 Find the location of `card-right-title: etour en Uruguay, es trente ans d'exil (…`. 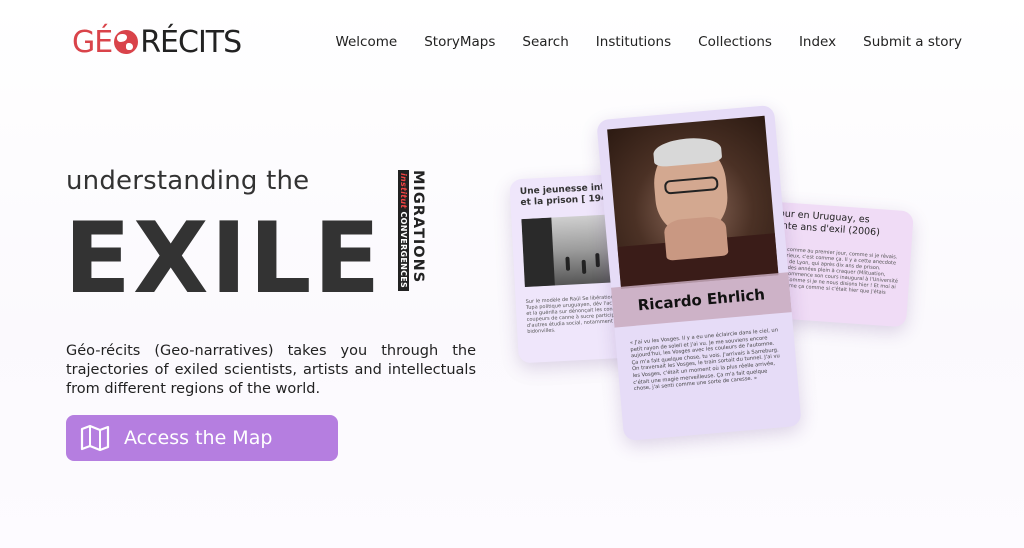

card-right-title: etour en Uruguay, es trente ans d'exil (… is located at coordinates (824, 223).